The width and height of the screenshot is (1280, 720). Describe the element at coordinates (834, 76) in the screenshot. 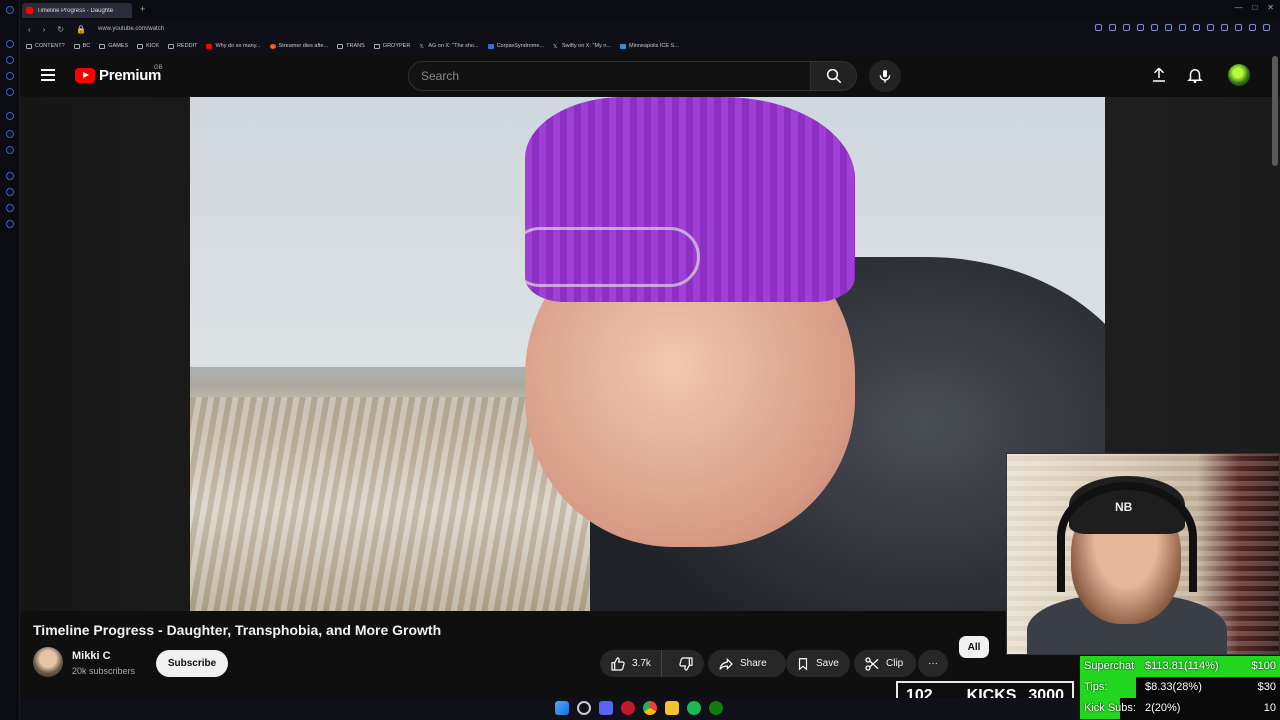

I see `search-button` at that location.